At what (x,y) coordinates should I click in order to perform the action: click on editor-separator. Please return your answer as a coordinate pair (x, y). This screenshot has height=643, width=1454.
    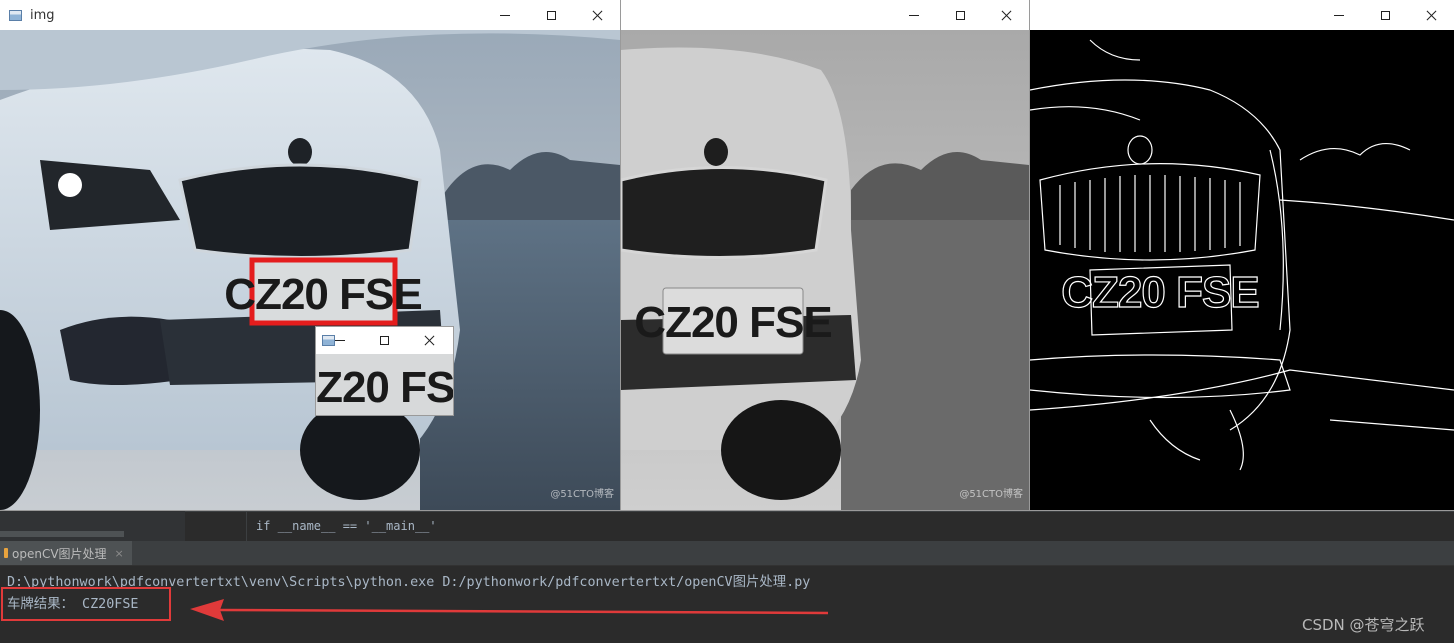
    Looking at the image, I should click on (246, 526).